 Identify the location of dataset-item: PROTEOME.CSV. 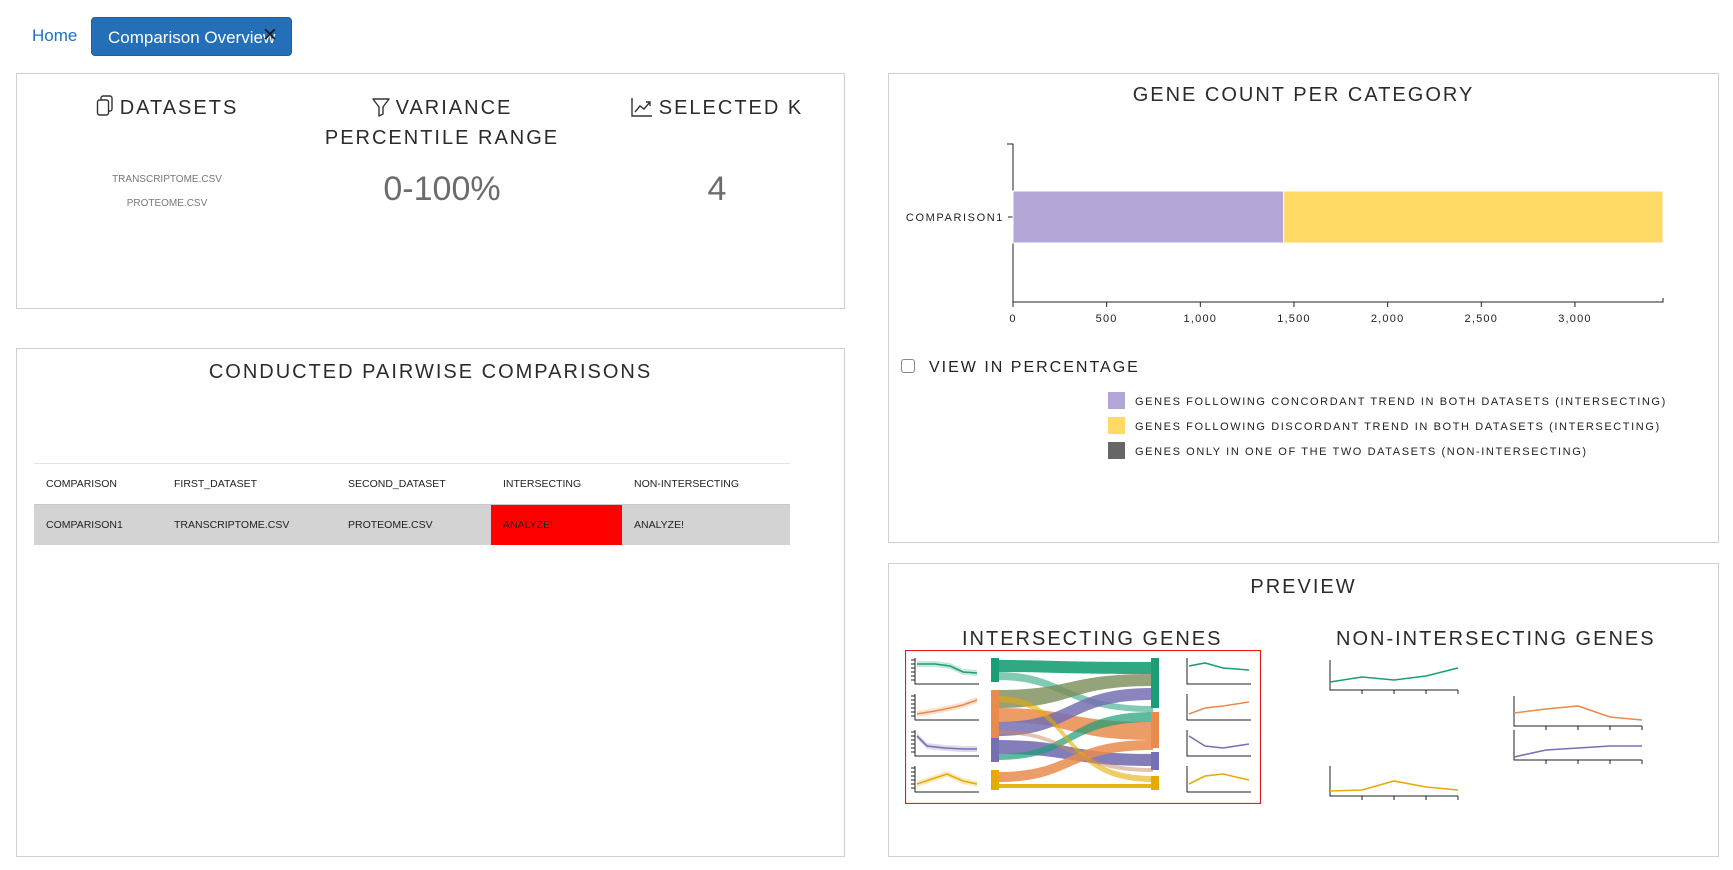
(167, 203).